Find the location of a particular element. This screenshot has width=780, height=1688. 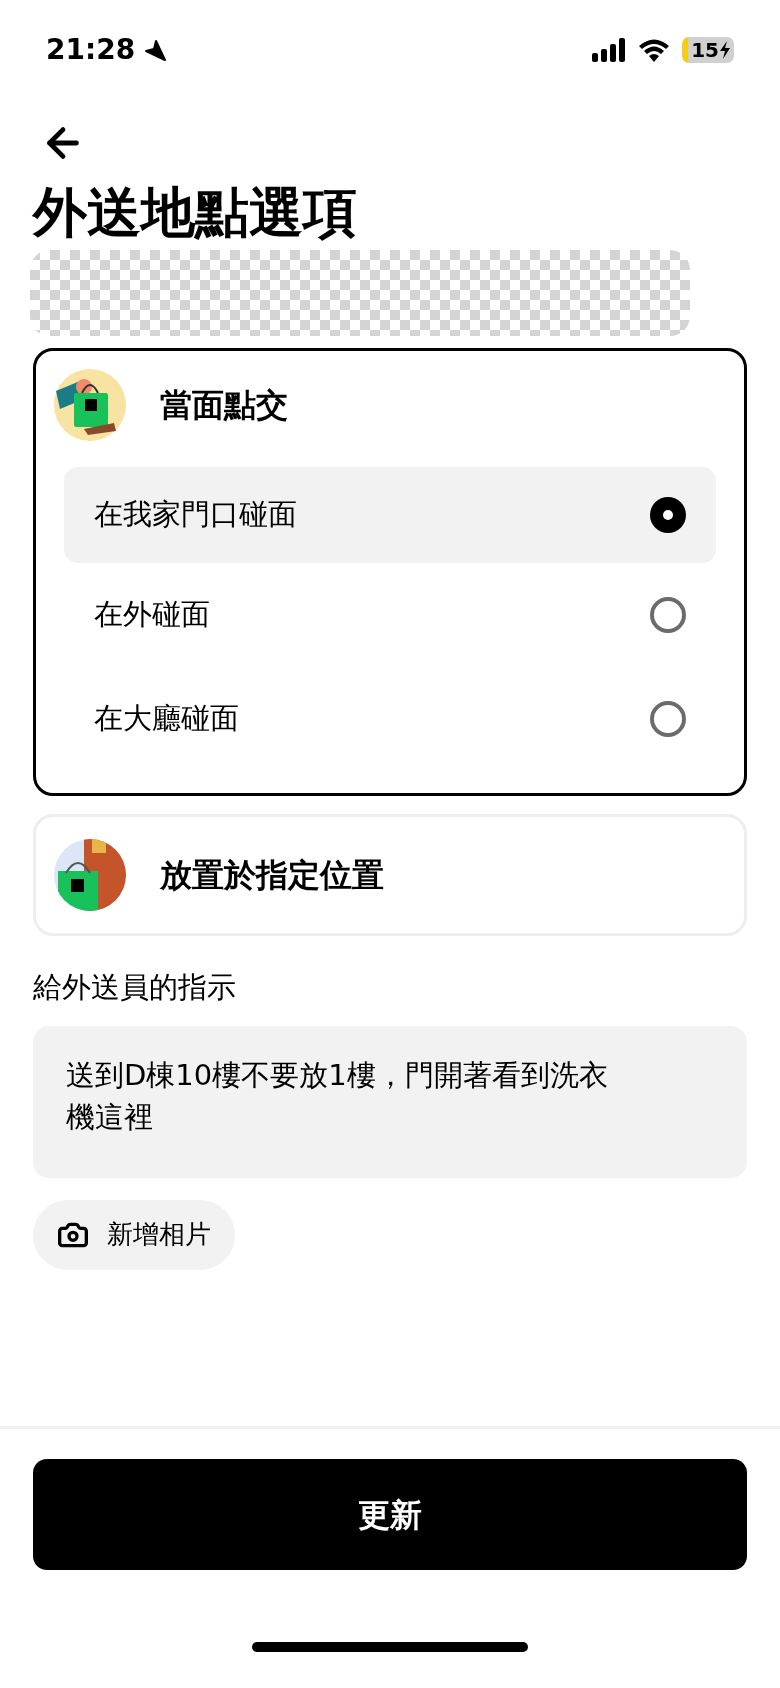

radio-option: 在我家門口碰面 is located at coordinates (390, 515).